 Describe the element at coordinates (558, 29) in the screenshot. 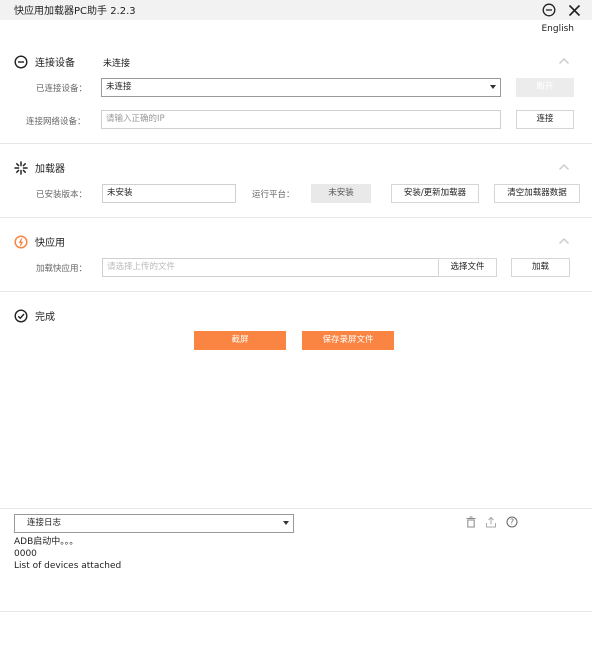

I see `language-switch: English` at that location.